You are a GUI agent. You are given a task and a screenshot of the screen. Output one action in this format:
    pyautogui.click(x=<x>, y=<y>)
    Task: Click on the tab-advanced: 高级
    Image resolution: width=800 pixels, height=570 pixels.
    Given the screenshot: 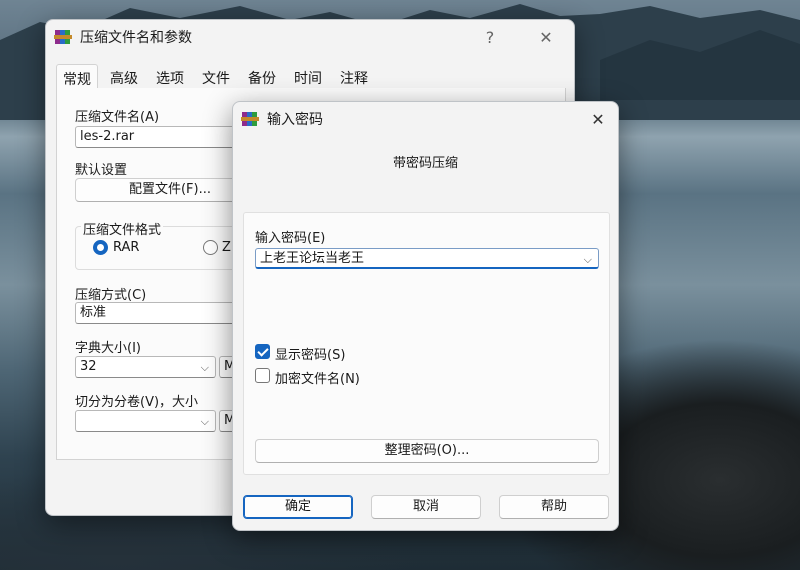 What is the action you would take?
    pyautogui.click(x=124, y=76)
    